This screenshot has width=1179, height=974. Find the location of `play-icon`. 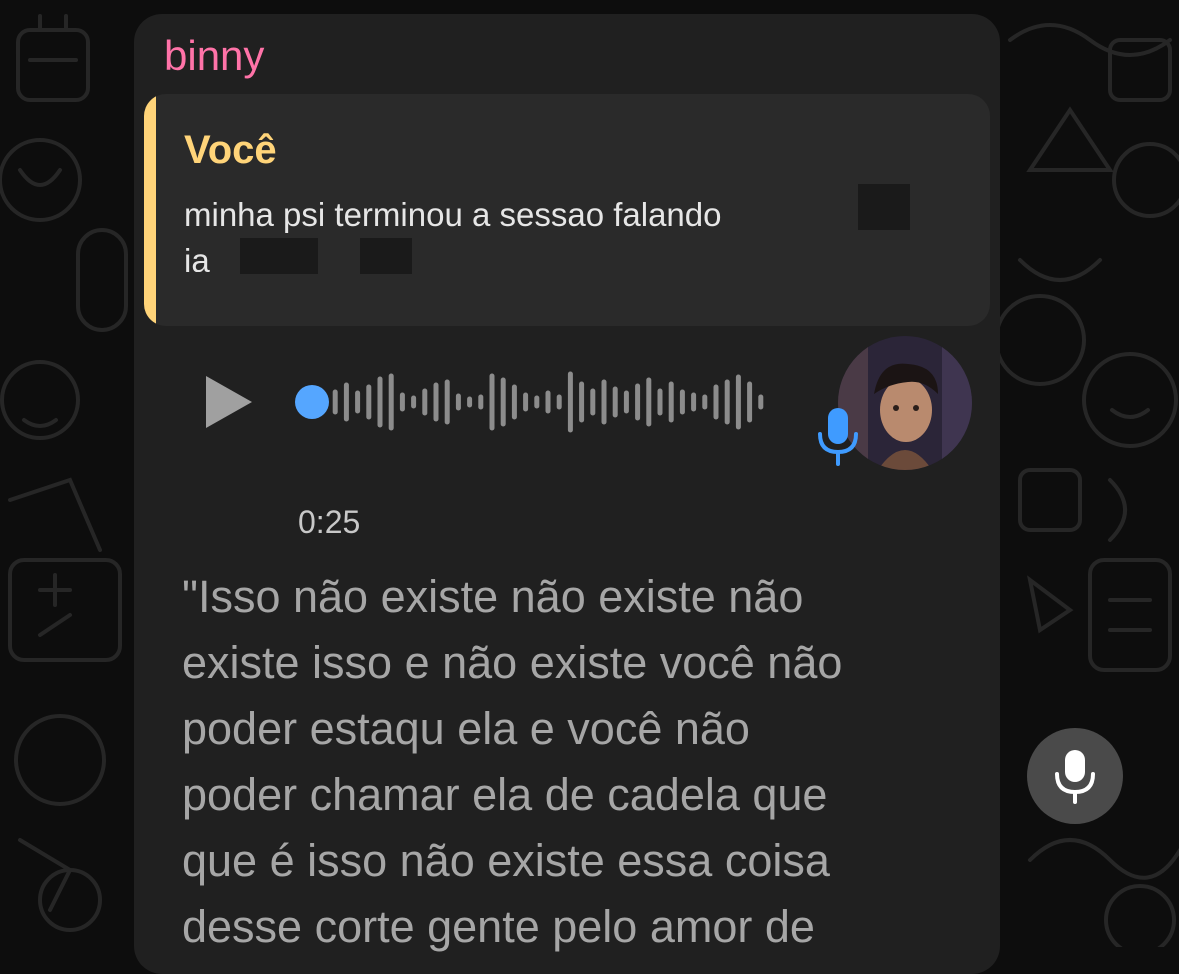

play-icon is located at coordinates (229, 402).